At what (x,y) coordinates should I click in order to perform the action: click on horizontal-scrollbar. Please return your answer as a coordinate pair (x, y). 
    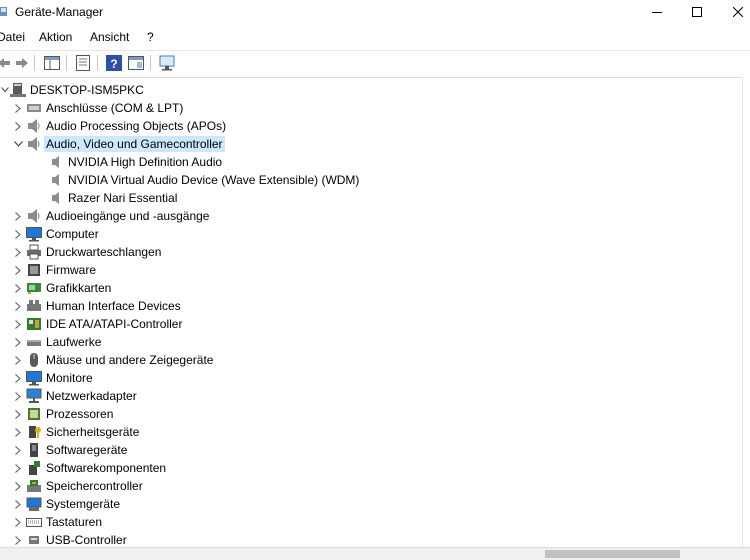
    Looking at the image, I should click on (375, 553).